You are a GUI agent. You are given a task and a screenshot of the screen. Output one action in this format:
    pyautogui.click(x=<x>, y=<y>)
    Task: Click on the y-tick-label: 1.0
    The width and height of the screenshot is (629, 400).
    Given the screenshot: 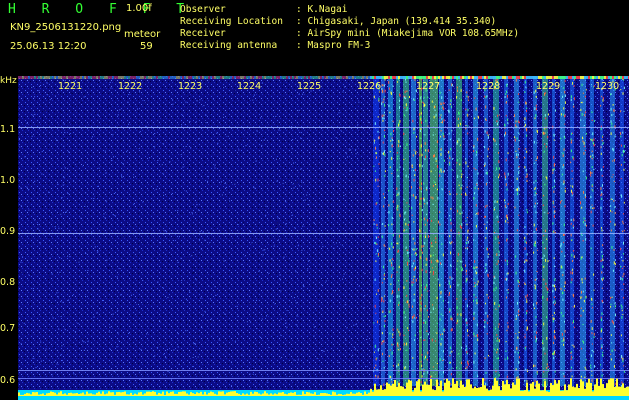 What is the action you would take?
    pyautogui.click(x=8, y=180)
    